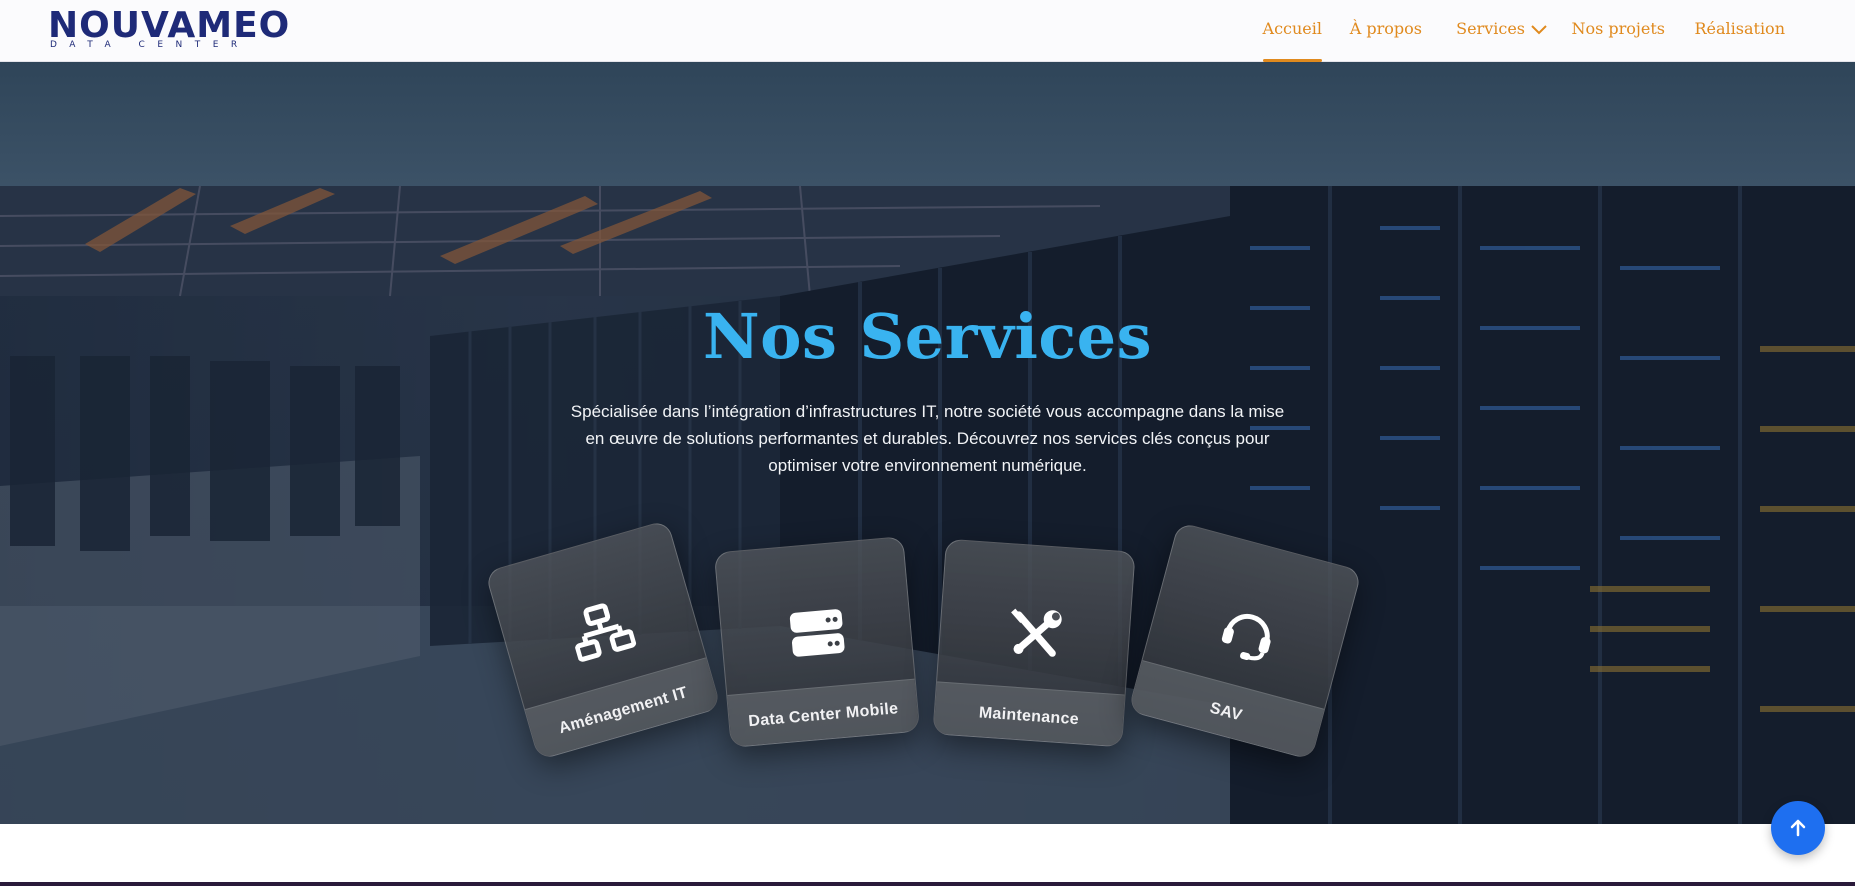 This screenshot has height=886, width=1855. Describe the element at coordinates (817, 633) in the screenshot. I see `server-icon` at that location.